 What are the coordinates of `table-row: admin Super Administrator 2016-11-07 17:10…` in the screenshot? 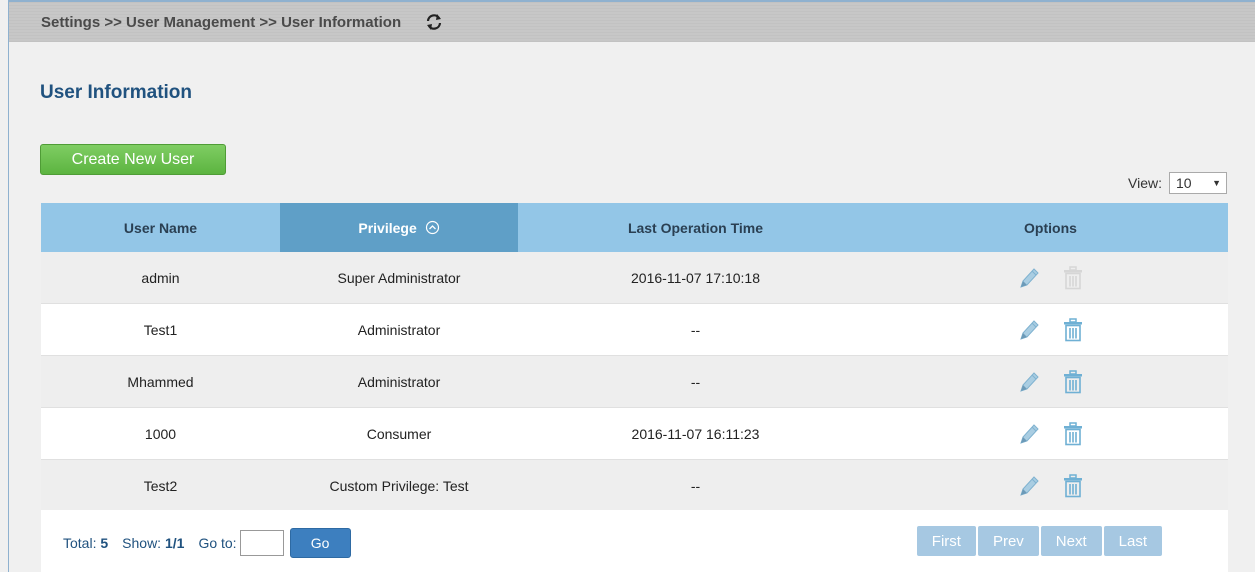 It's located at (634, 278).